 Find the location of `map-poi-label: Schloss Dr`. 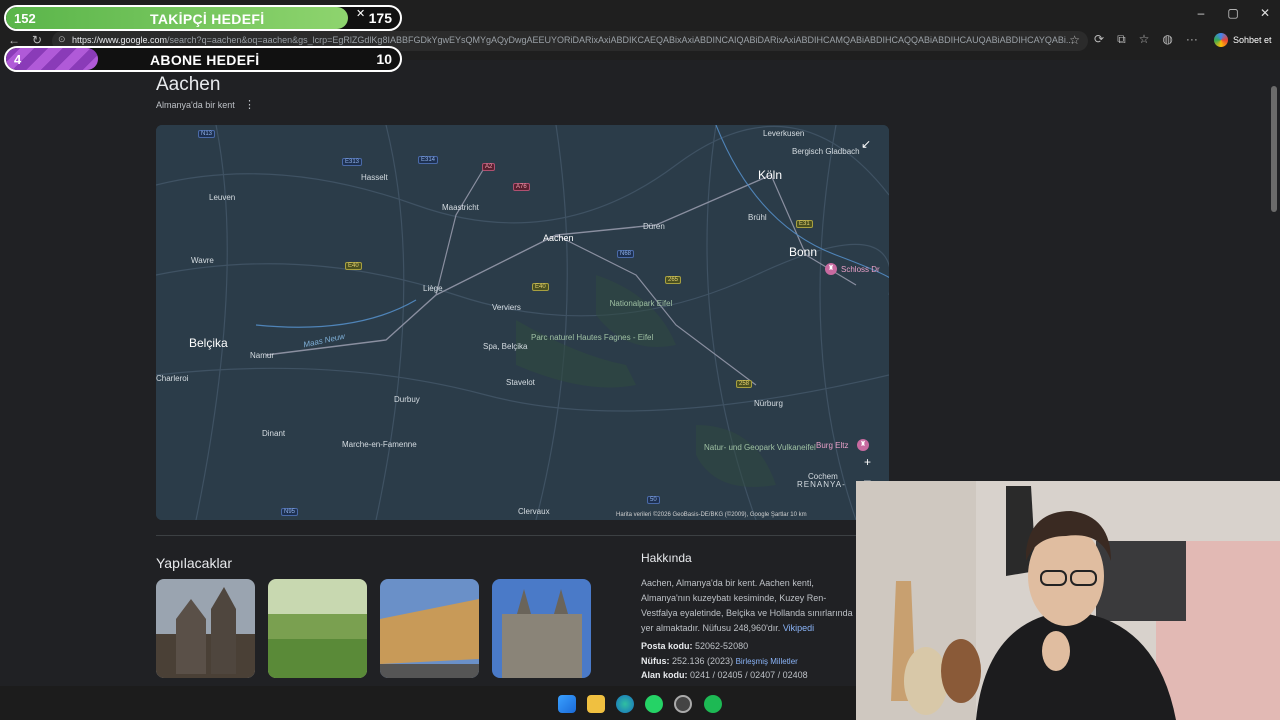

map-poi-label: Schloss Dr is located at coordinates (860, 269).